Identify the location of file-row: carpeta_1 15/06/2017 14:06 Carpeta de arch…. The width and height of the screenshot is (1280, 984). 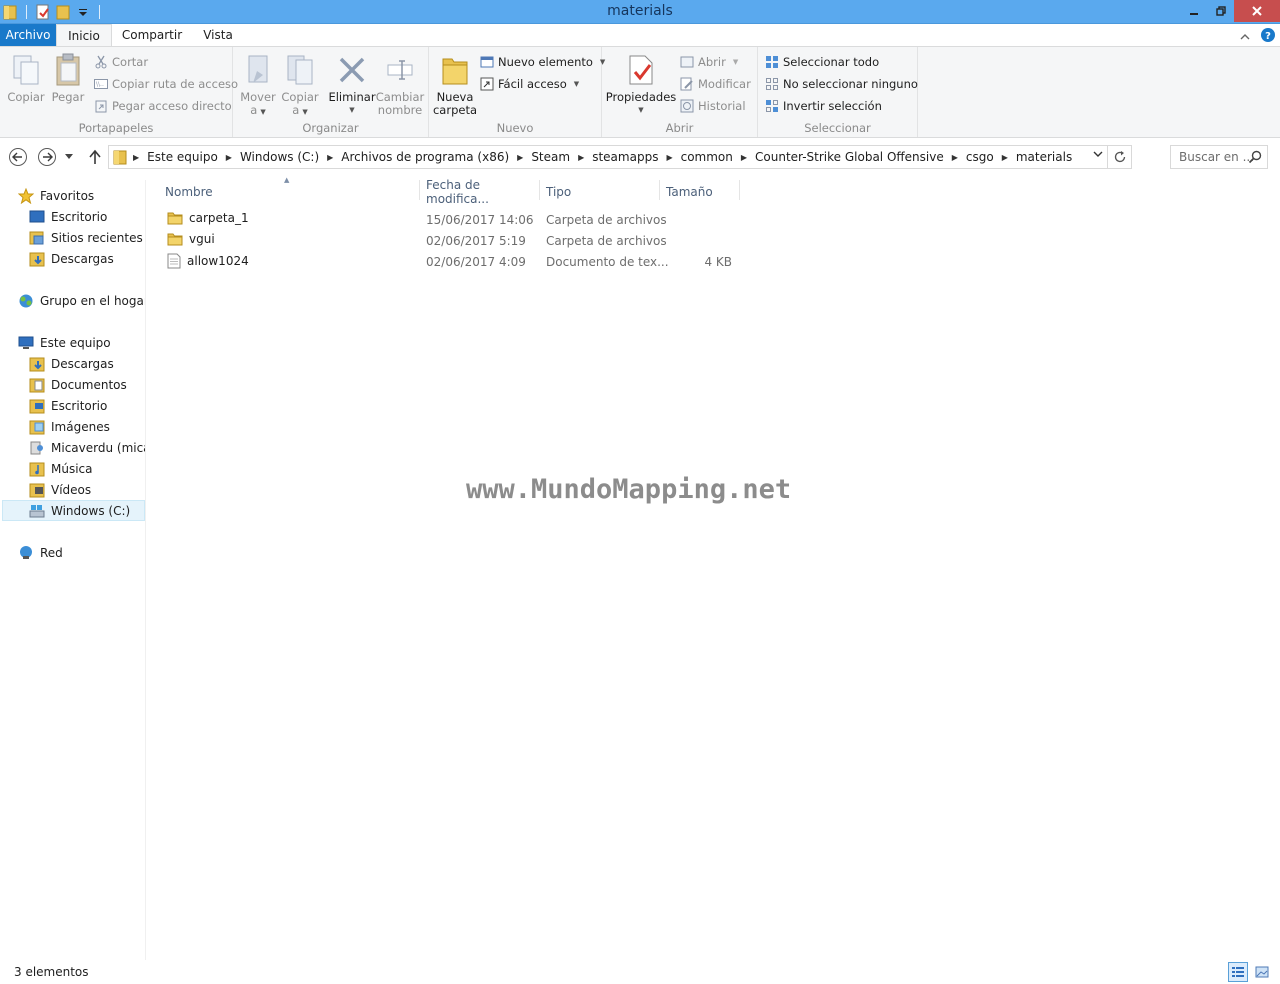
(449, 220).